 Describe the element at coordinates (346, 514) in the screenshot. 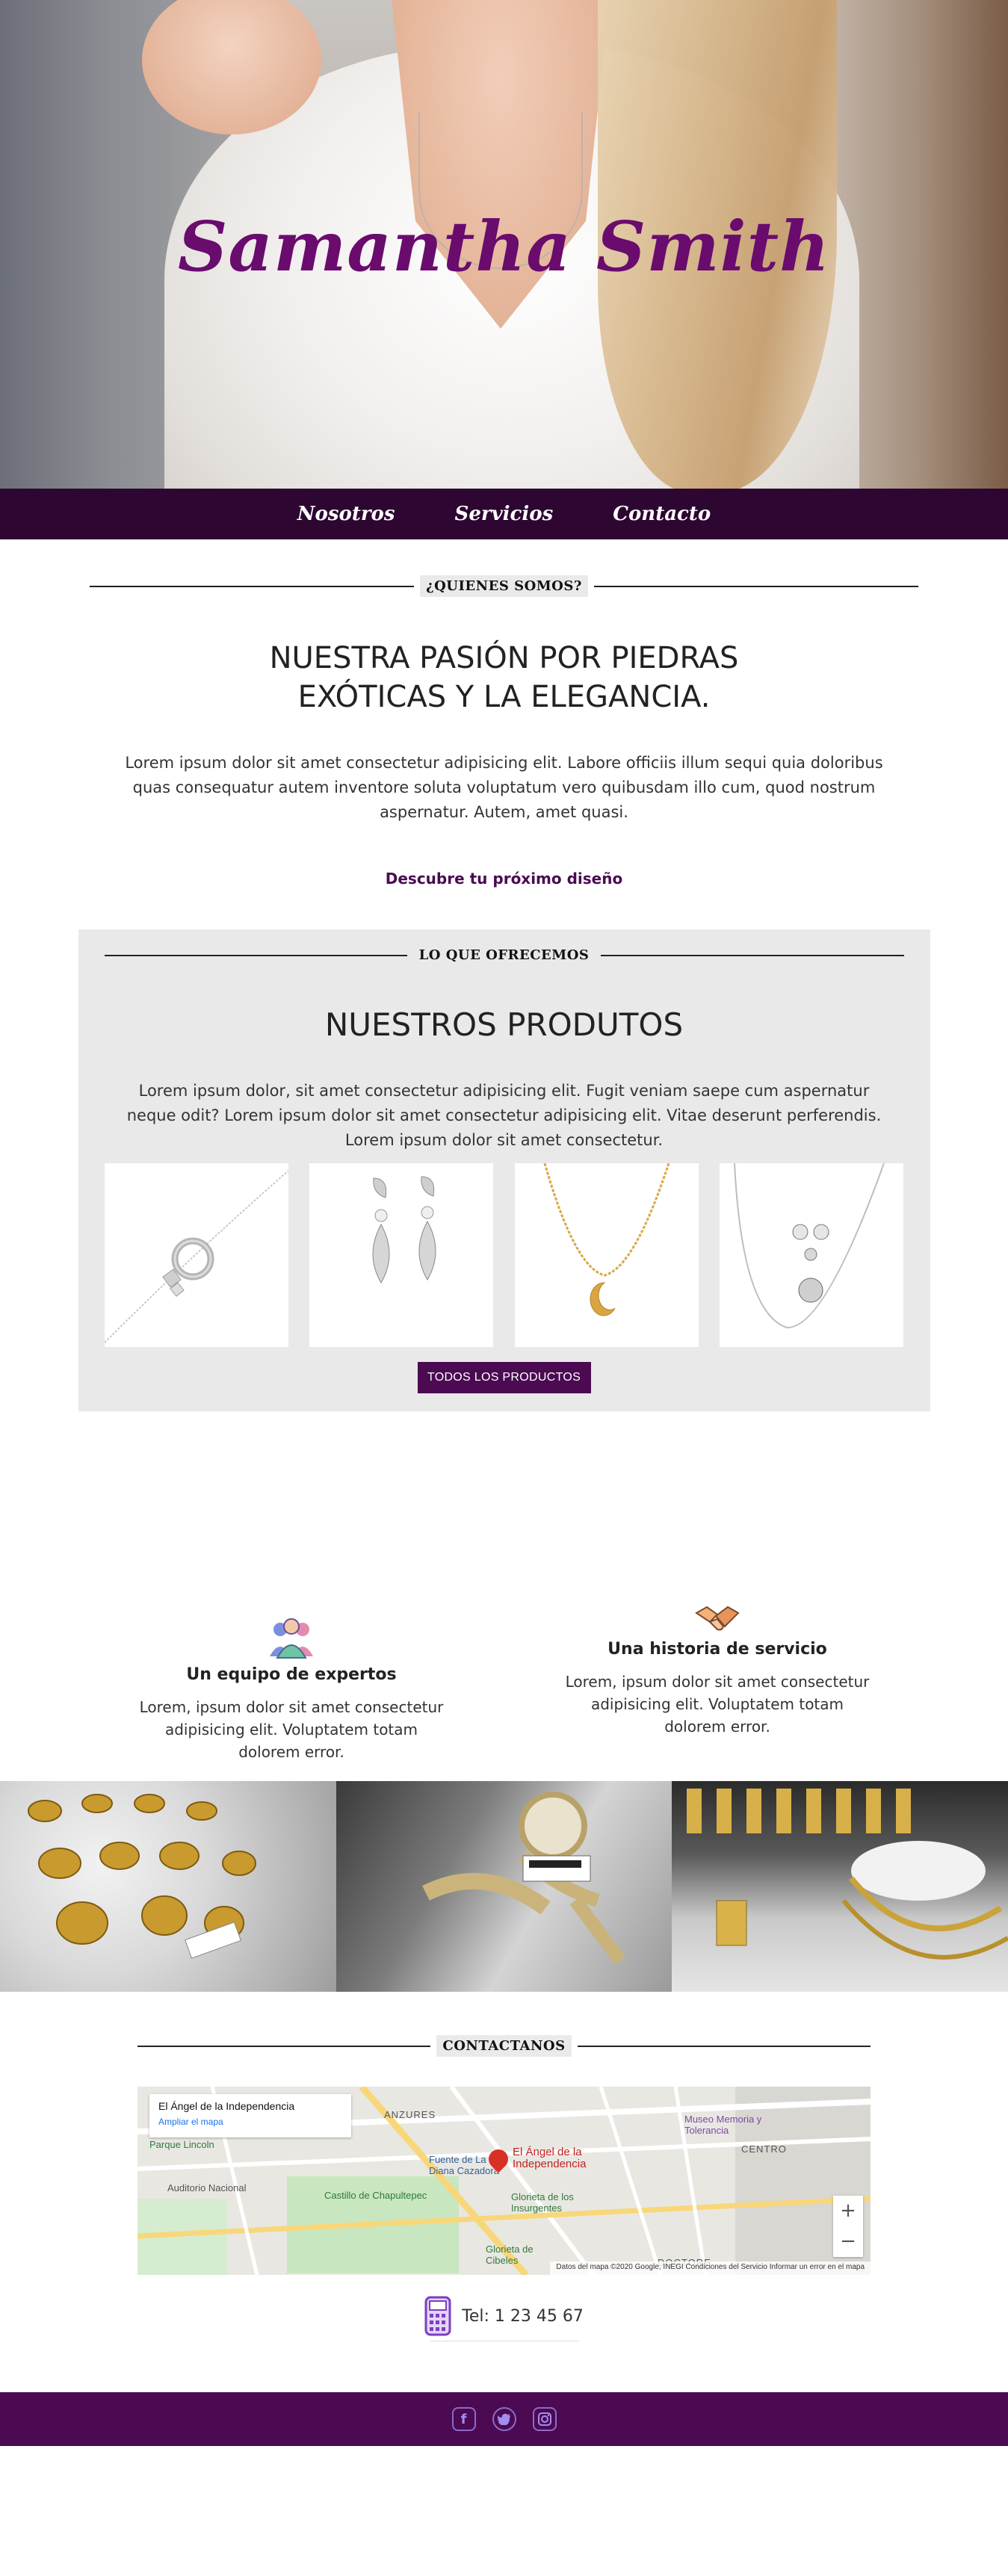

I see `nav-item-nosotros: Nosotros` at that location.